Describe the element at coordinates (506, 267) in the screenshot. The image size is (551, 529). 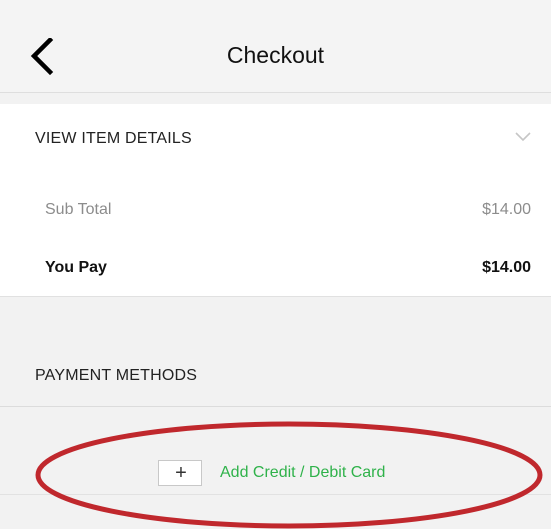
I see `you-pay-value: $14.00` at that location.